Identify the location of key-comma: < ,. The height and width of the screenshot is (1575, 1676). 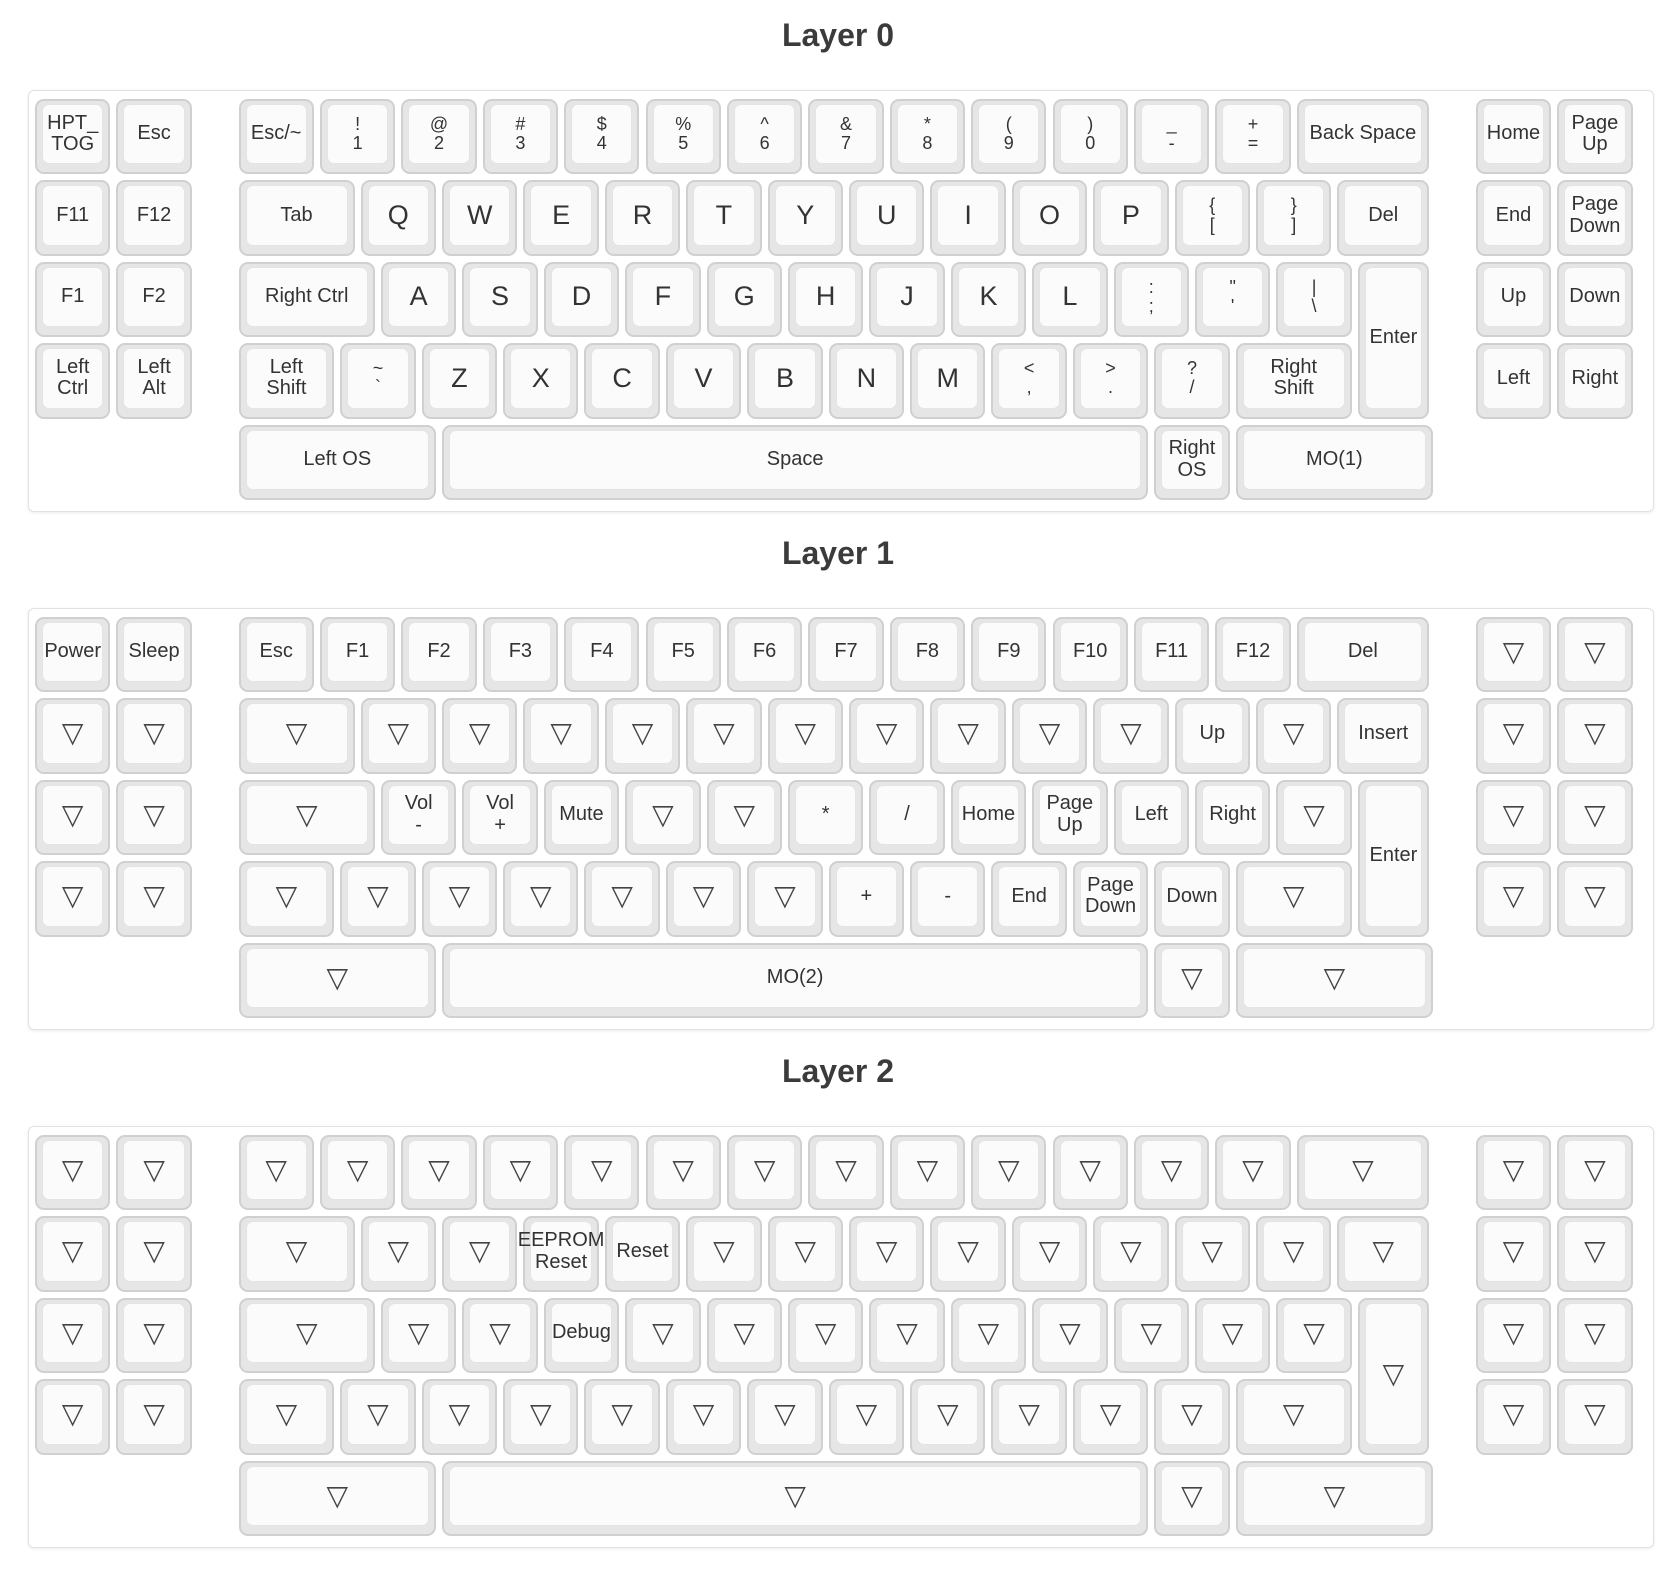
(1029, 381).